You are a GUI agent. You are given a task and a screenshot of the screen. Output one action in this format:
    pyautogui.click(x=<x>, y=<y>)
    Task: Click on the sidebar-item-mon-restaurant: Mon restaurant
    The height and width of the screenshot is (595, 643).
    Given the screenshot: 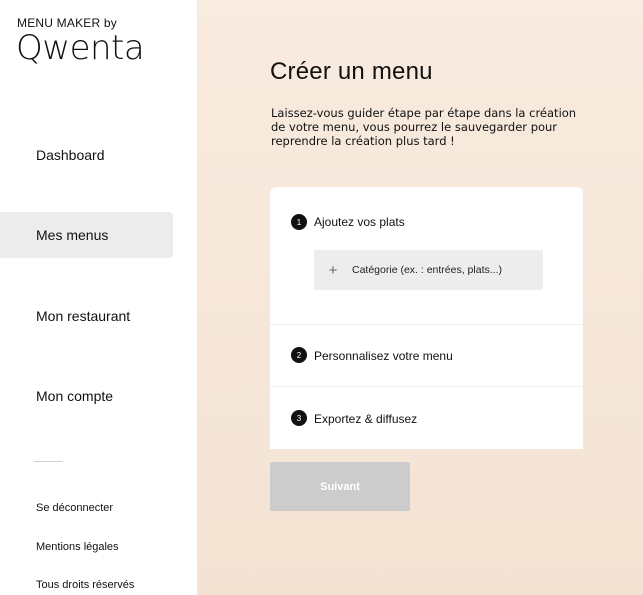 What is the action you would take?
    pyautogui.click(x=86, y=316)
    